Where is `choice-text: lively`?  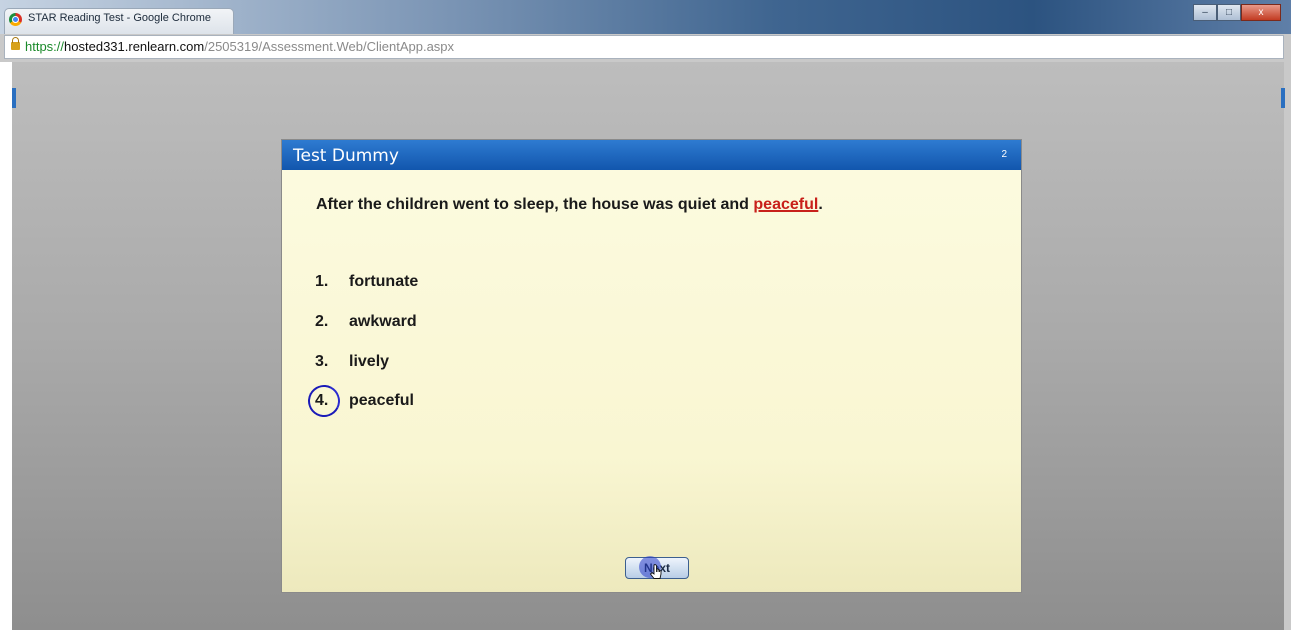 choice-text: lively is located at coordinates (369, 361).